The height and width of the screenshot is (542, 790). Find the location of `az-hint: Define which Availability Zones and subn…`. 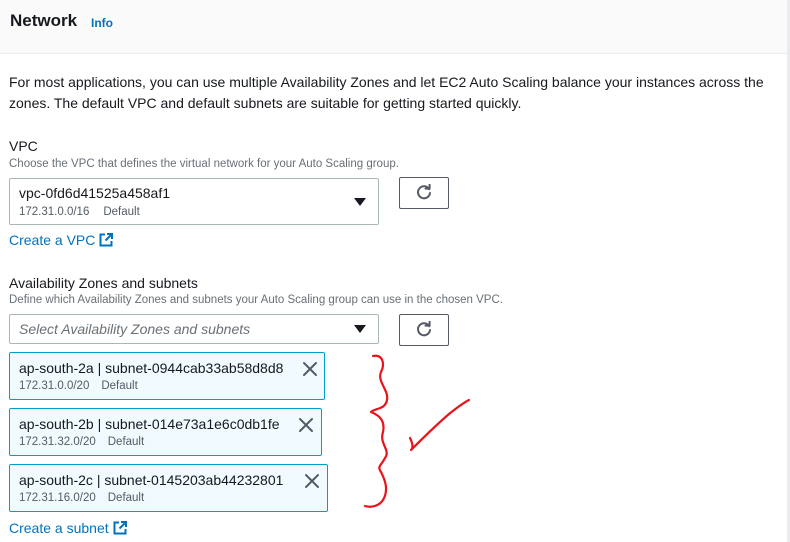

az-hint: Define which Availability Zones and subn… is located at coordinates (256, 300).